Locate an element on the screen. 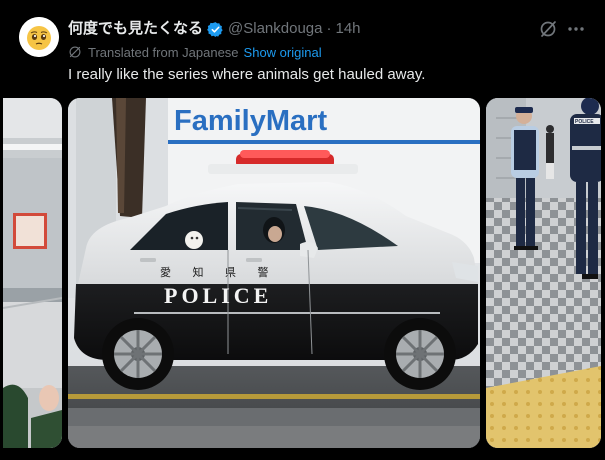  display-name: 何度でも見たくなる is located at coordinates (135, 29).